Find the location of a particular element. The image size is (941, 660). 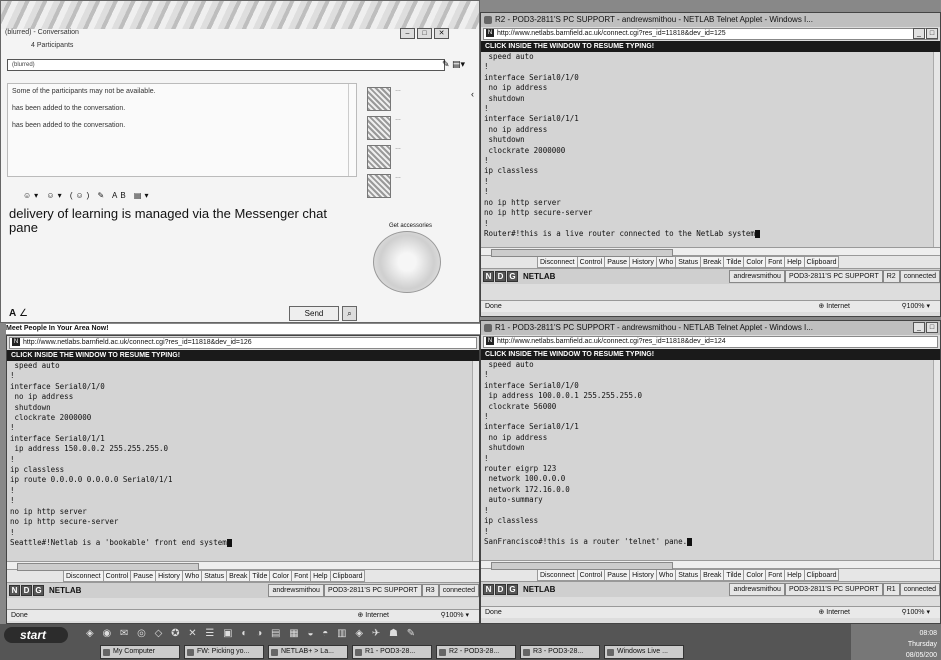

close-button: ✕ is located at coordinates (441, 33).